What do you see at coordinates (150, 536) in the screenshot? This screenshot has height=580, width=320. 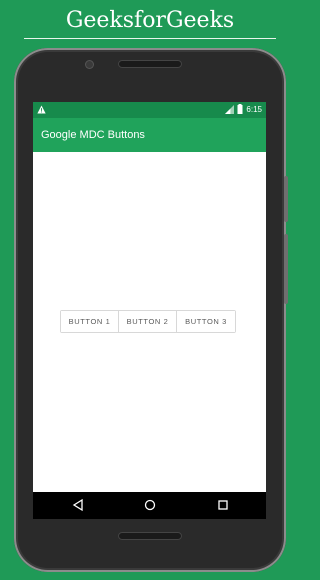 I see `bottom-speaker` at bounding box center [150, 536].